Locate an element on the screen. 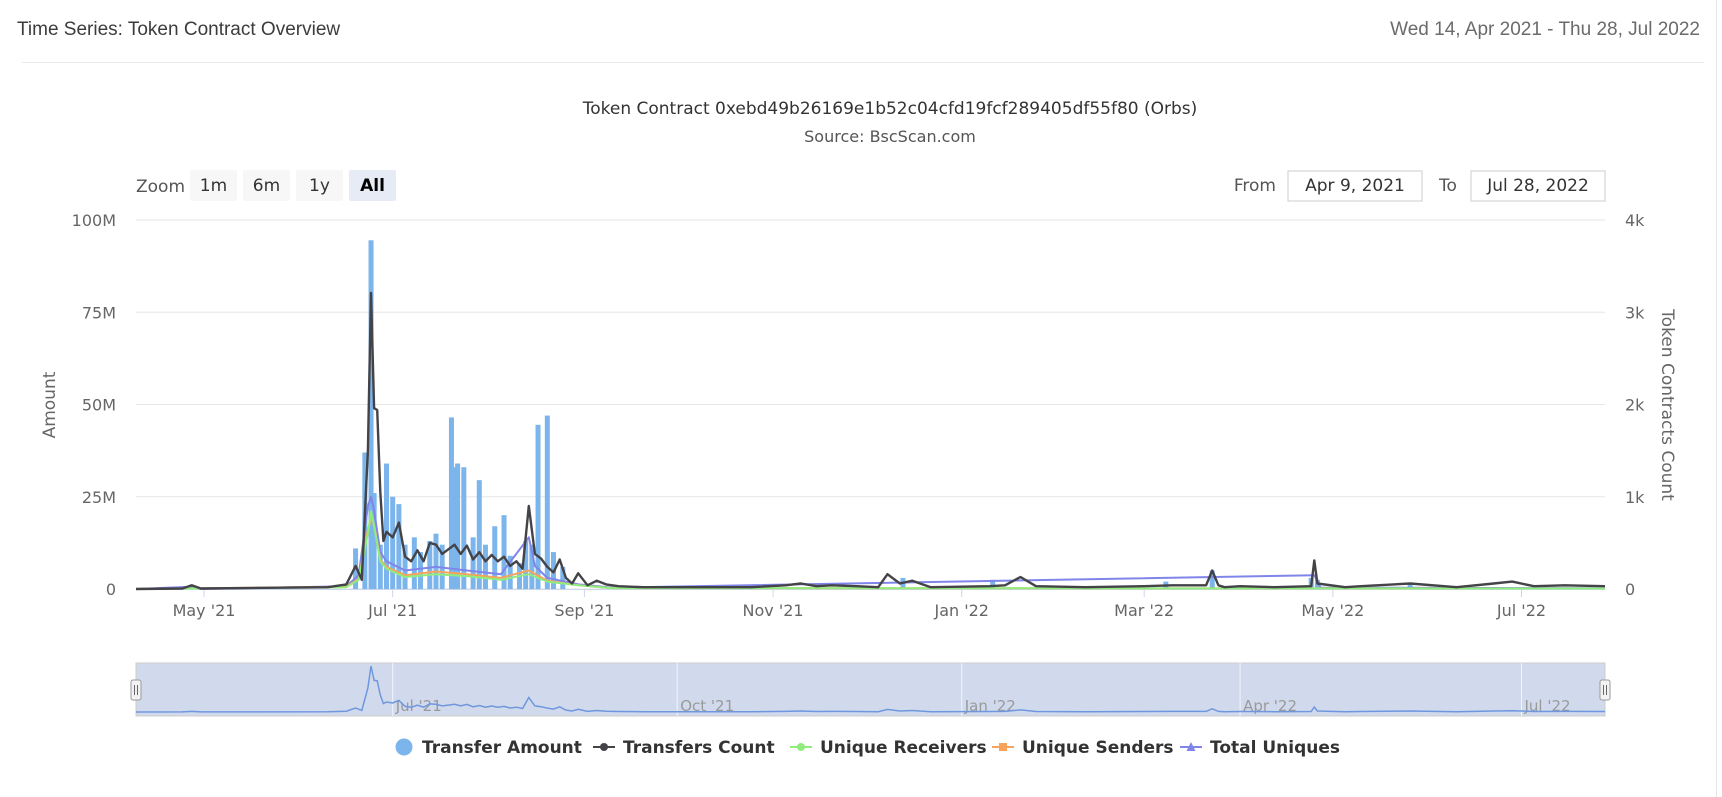 The image size is (1722, 797). y-right-tick-label: 1k is located at coordinates (1635, 497).